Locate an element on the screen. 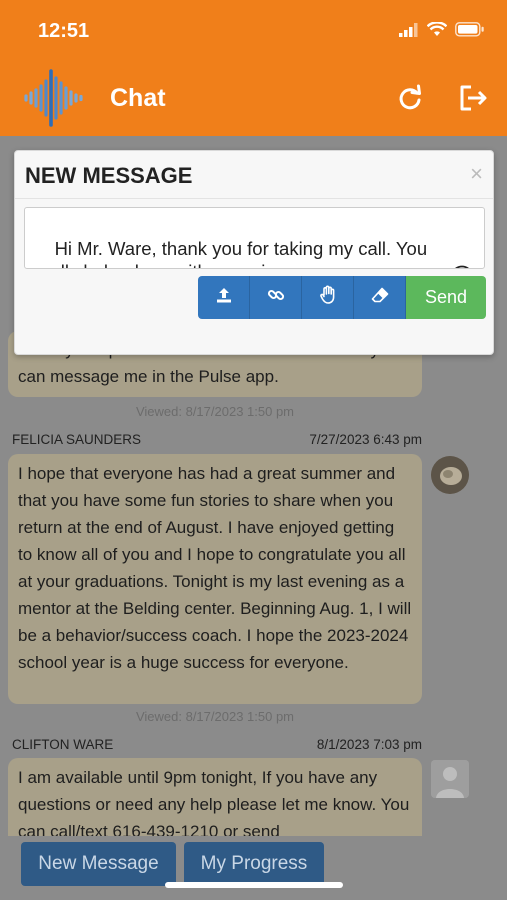 The height and width of the screenshot is (900, 507). wifi-icon is located at coordinates (437, 31).